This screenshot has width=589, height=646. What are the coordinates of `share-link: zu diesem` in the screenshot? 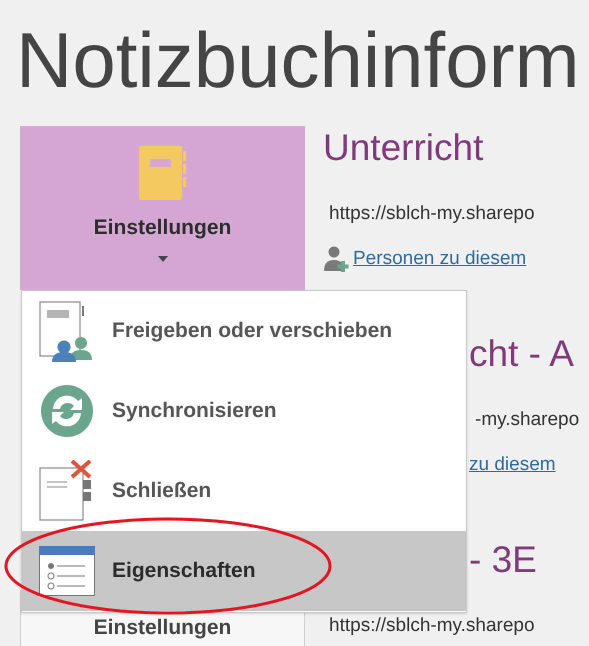 It's located at (512, 464).